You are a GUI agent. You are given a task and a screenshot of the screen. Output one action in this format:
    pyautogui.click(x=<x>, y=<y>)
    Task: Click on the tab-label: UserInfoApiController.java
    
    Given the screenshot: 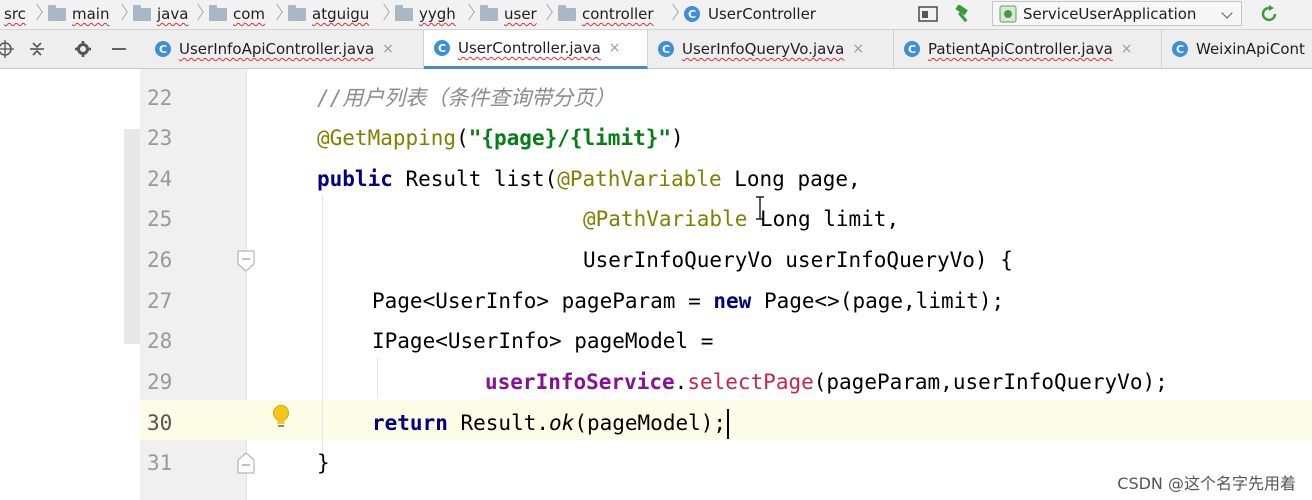 What is the action you would take?
    pyautogui.click(x=277, y=49)
    